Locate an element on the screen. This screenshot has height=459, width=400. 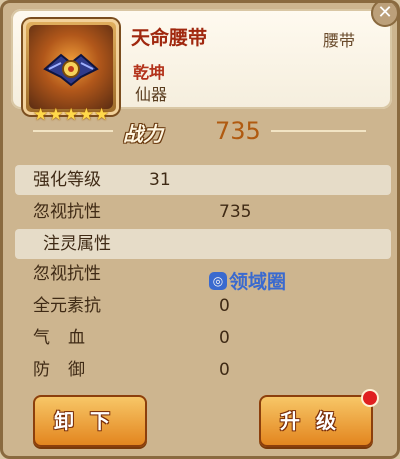
enhance-level-label: 强化等级 is located at coordinates (67, 180).